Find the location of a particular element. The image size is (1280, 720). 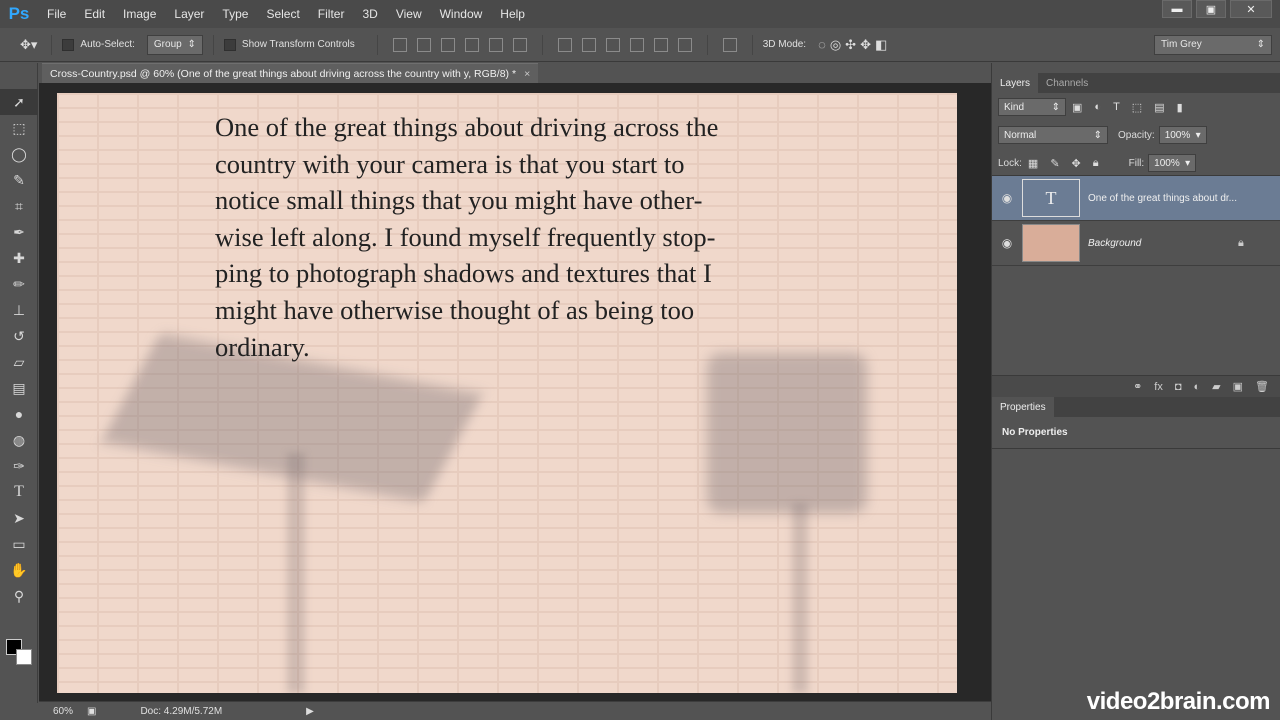

filter-kind-dropdown: Kind ⇕ is located at coordinates (1032, 107).